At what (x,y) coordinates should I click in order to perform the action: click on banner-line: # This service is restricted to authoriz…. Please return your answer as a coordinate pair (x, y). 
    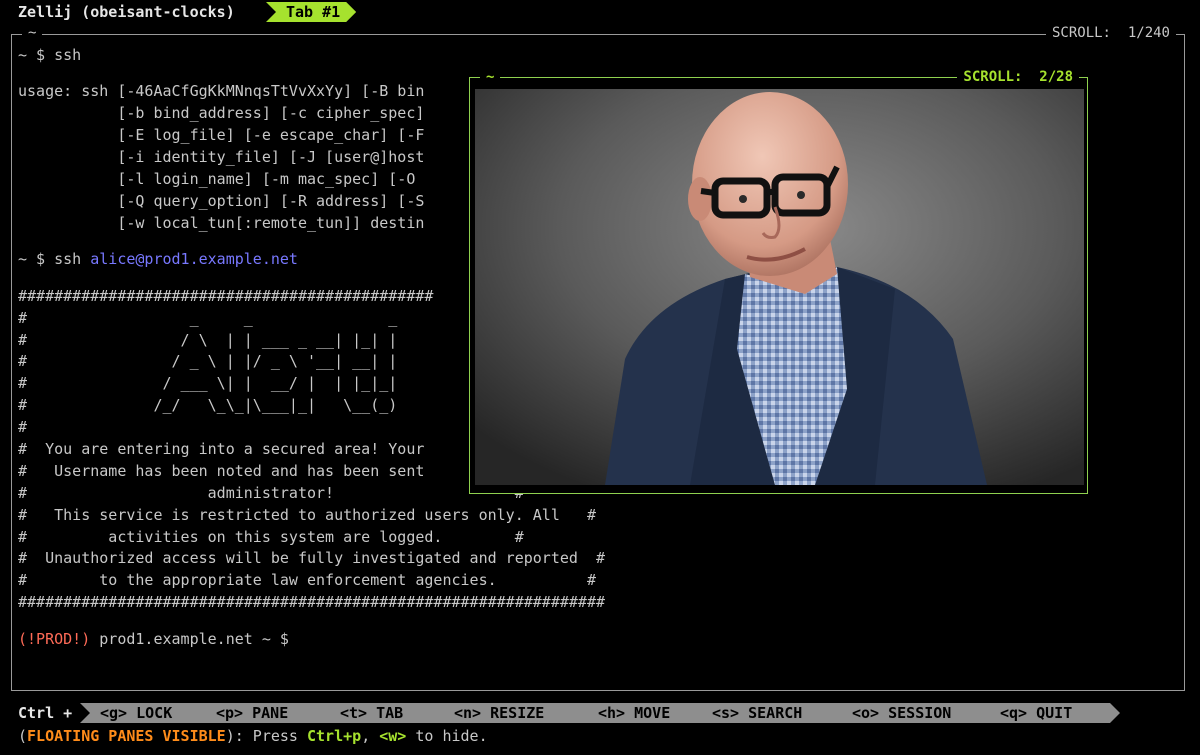
    Looking at the image, I should click on (307, 514).